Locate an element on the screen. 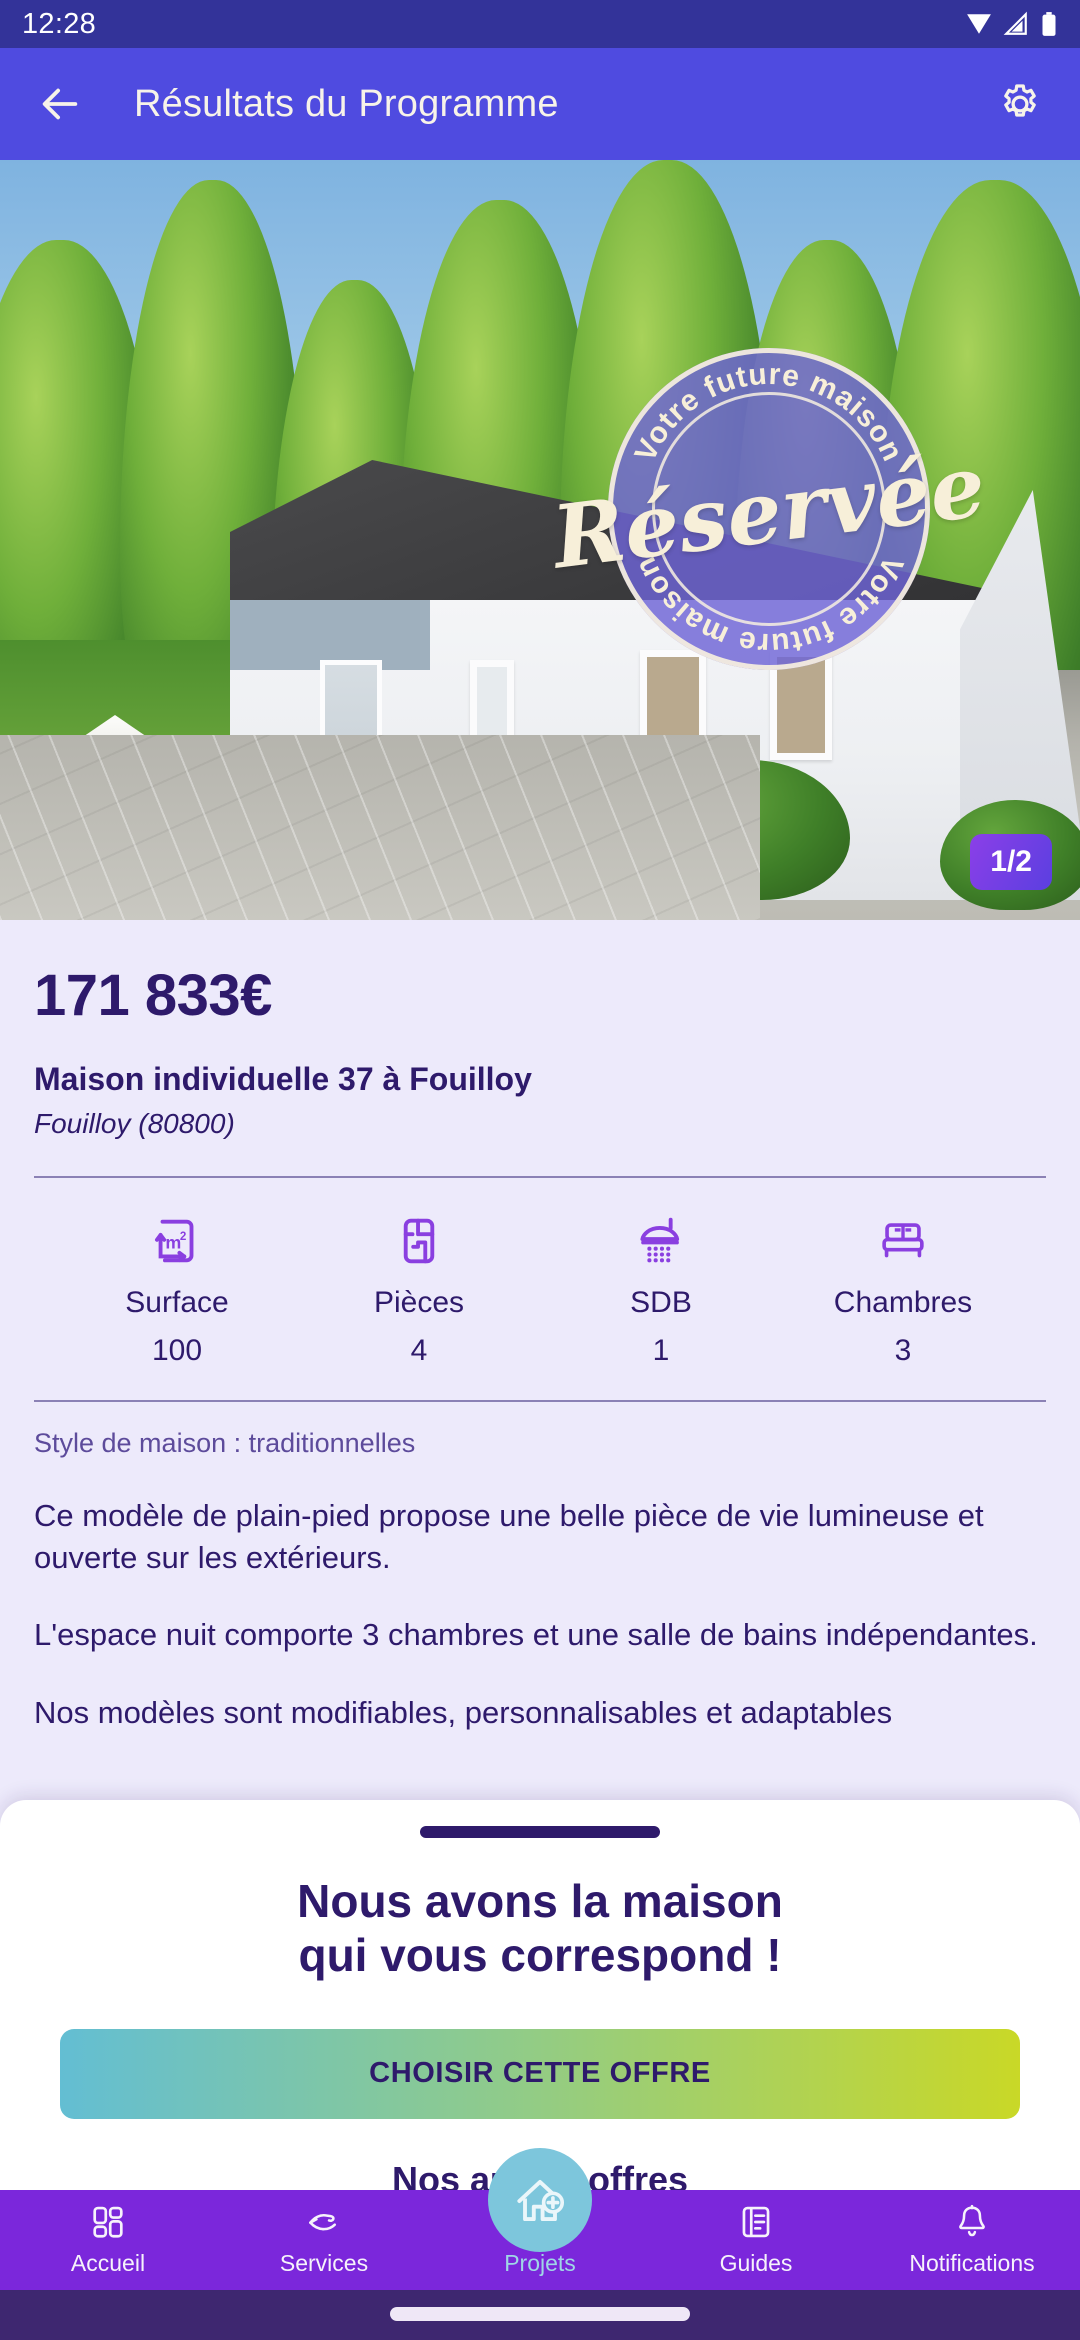 The image size is (1080, 2340). handshake-icon is located at coordinates (324, 2222).